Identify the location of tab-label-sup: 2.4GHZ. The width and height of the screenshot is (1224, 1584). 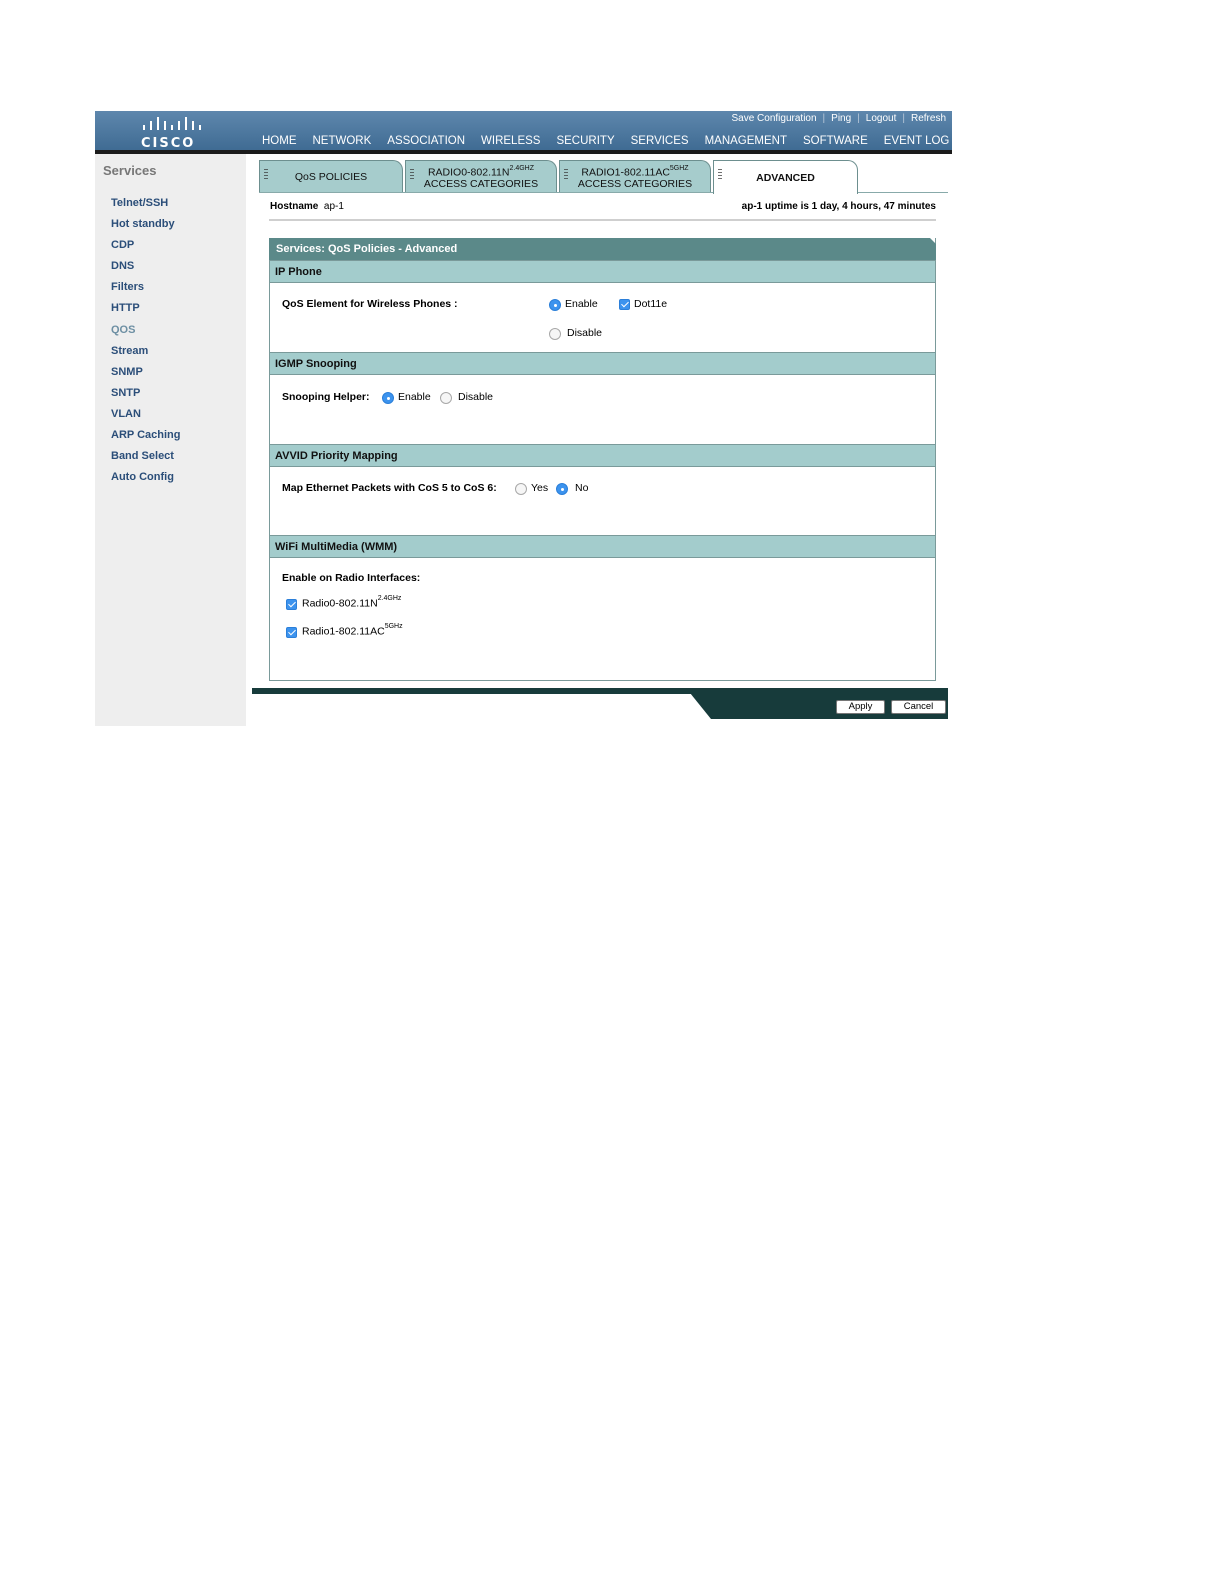
(521, 168).